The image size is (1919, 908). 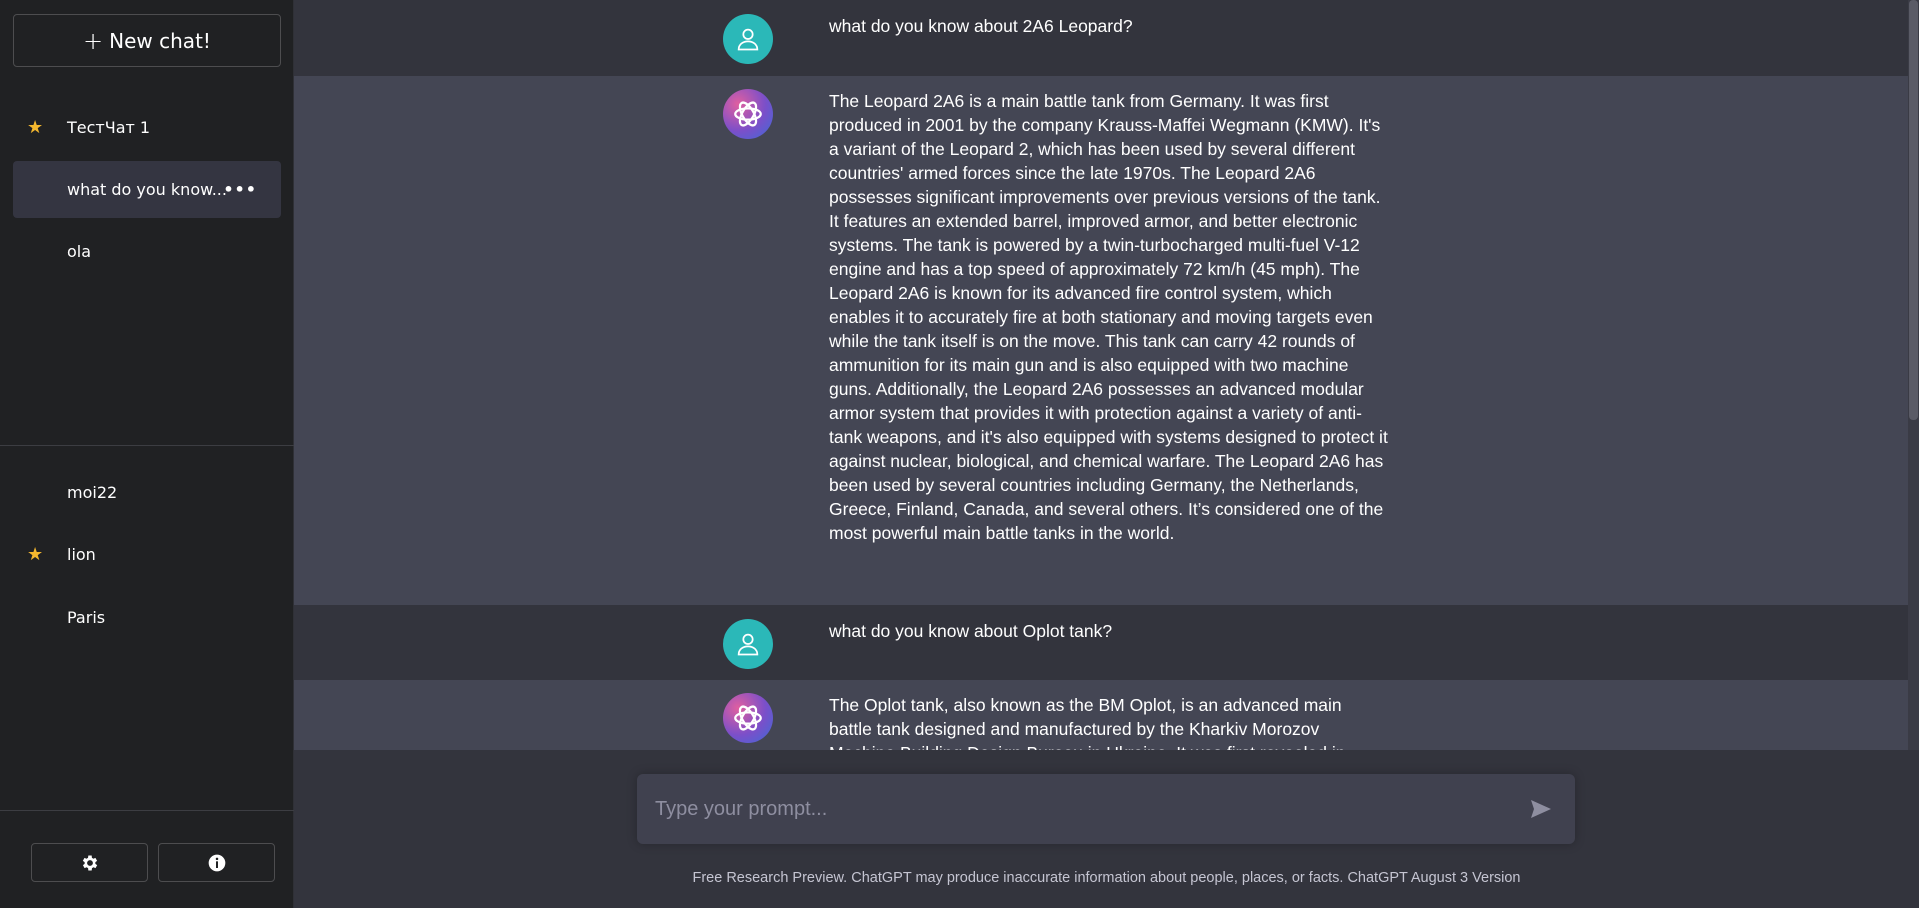 I want to click on prompt-box, so click(x=1106, y=809).